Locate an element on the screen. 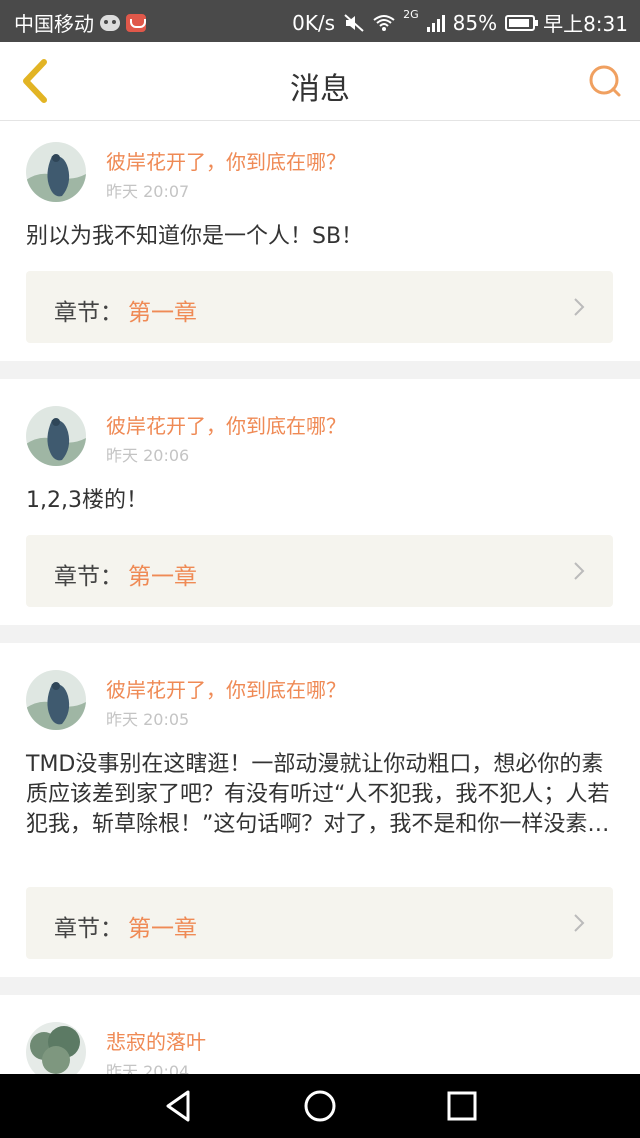  app-header: 消息 is located at coordinates (320, 81).